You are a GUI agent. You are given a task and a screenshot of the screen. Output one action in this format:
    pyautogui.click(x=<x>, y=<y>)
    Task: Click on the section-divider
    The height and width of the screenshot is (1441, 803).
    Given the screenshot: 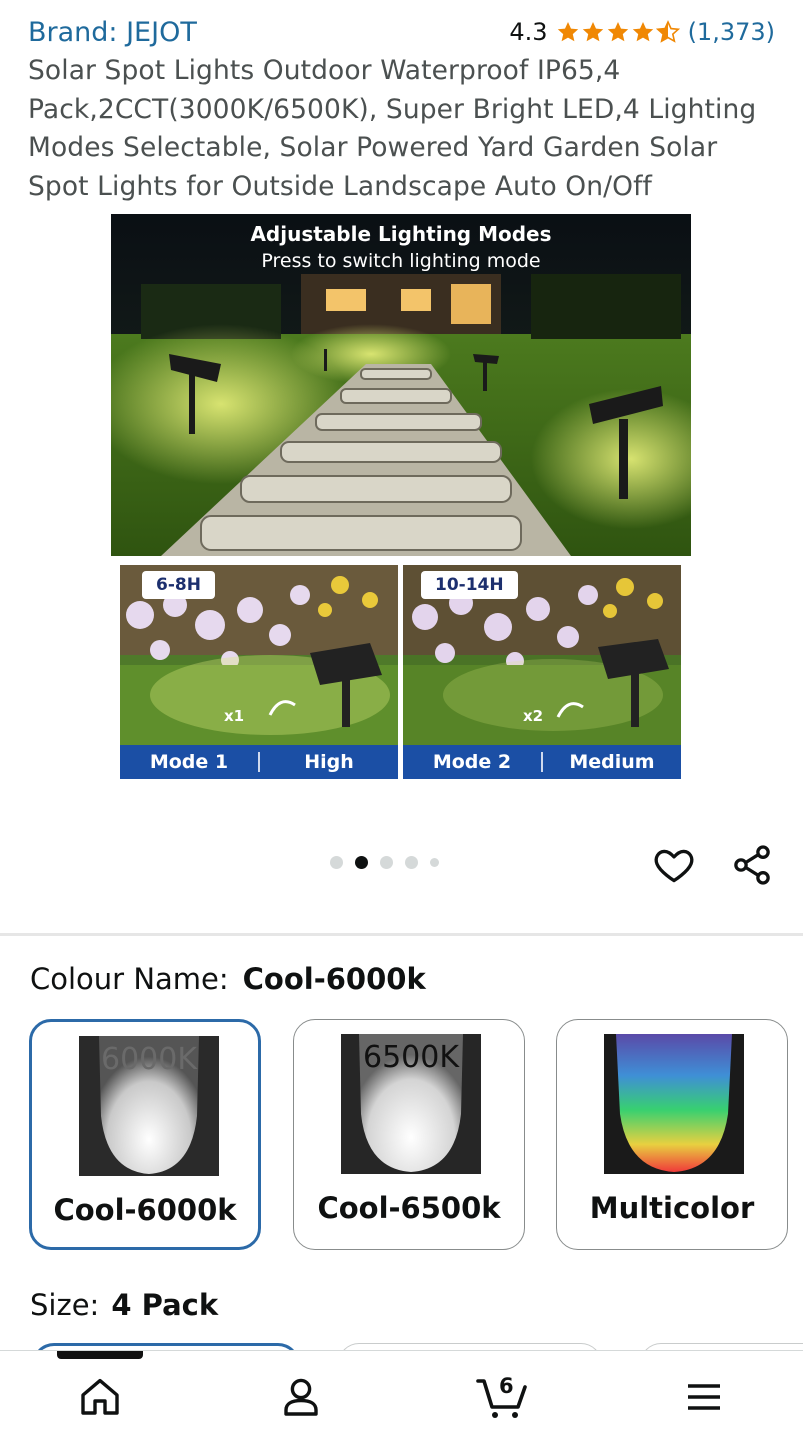 What is the action you would take?
    pyautogui.click(x=401, y=934)
    